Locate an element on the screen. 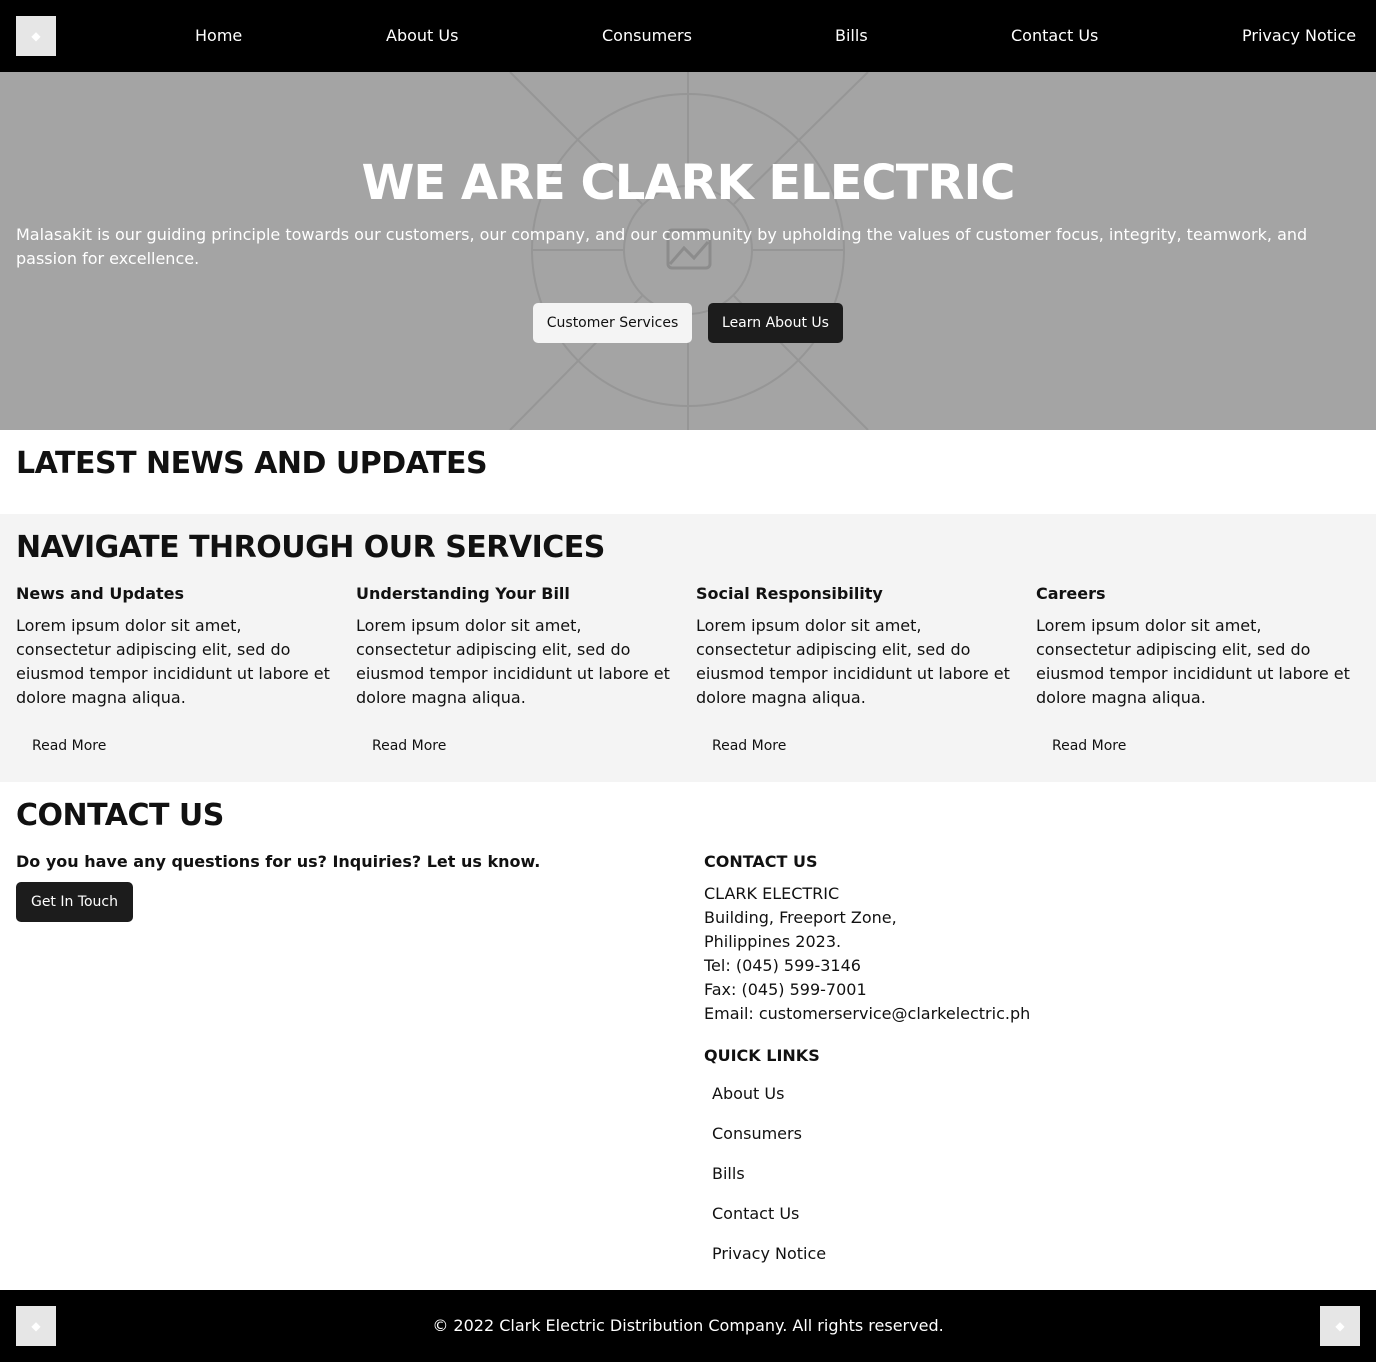  nav-link-consumers: Consumers is located at coordinates (647, 36).